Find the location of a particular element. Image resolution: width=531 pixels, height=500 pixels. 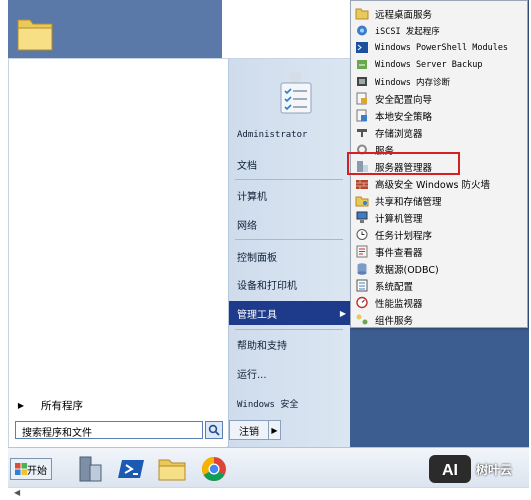

all-programs-label: 所有程序 is located at coordinates (62, 405).